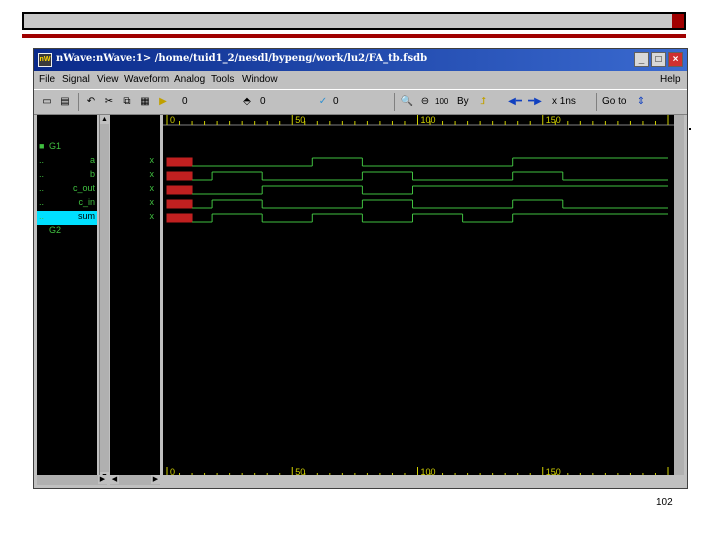 The width and height of the screenshot is (720, 540). What do you see at coordinates (55, 146) in the screenshot?
I see `group-label: G1` at bounding box center [55, 146].